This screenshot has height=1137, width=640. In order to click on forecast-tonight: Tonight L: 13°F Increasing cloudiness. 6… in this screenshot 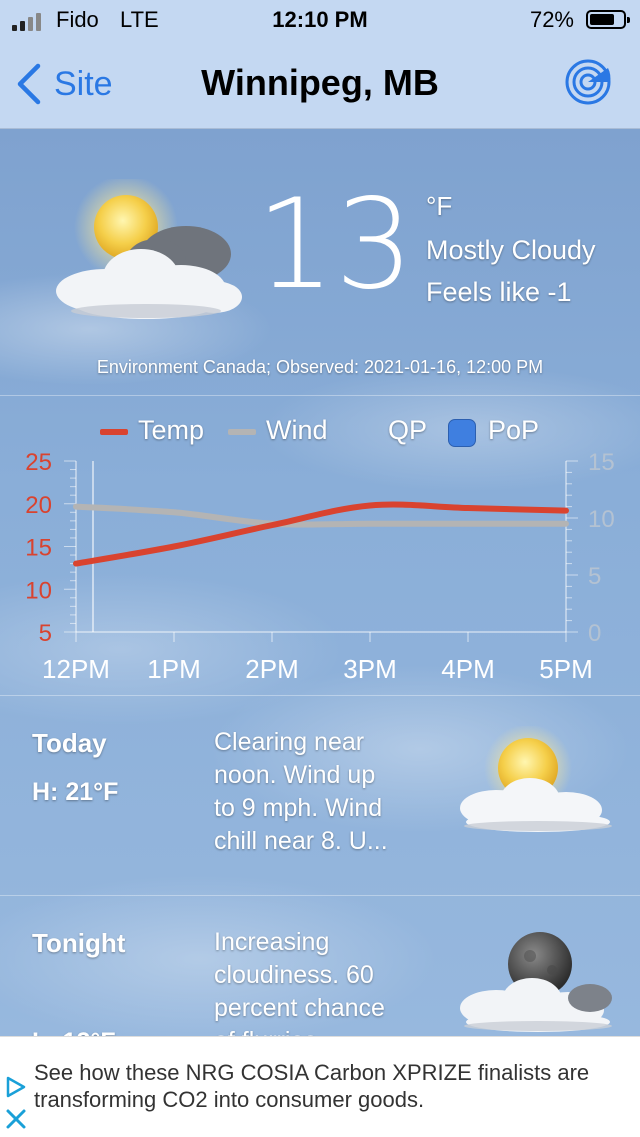, I will do `click(320, 966)`.